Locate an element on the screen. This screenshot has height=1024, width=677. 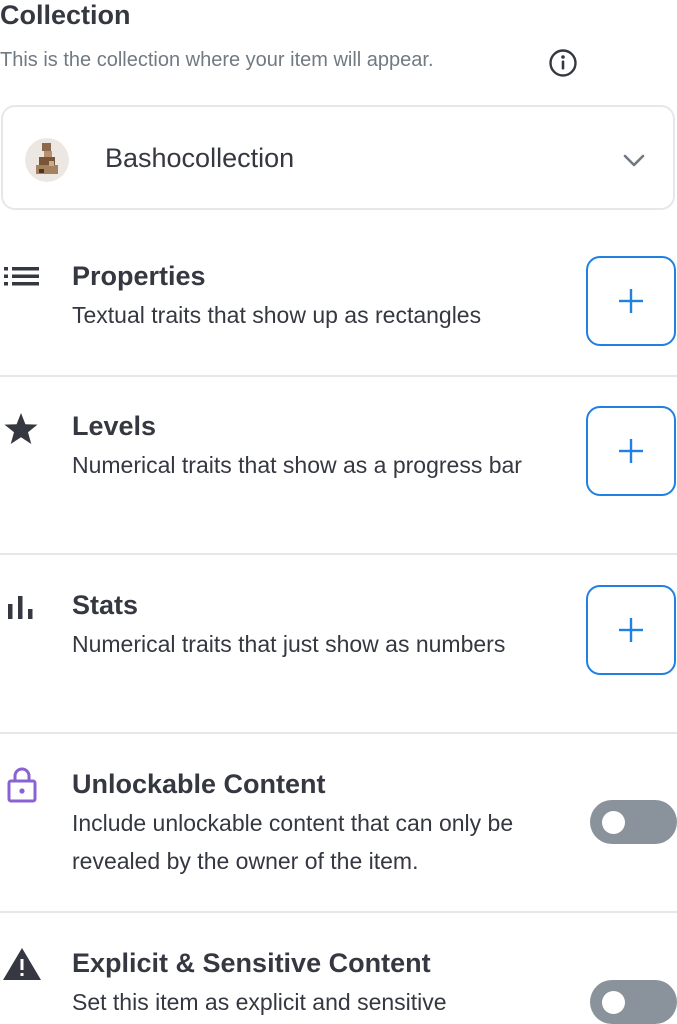
info-icon is located at coordinates (563, 63).